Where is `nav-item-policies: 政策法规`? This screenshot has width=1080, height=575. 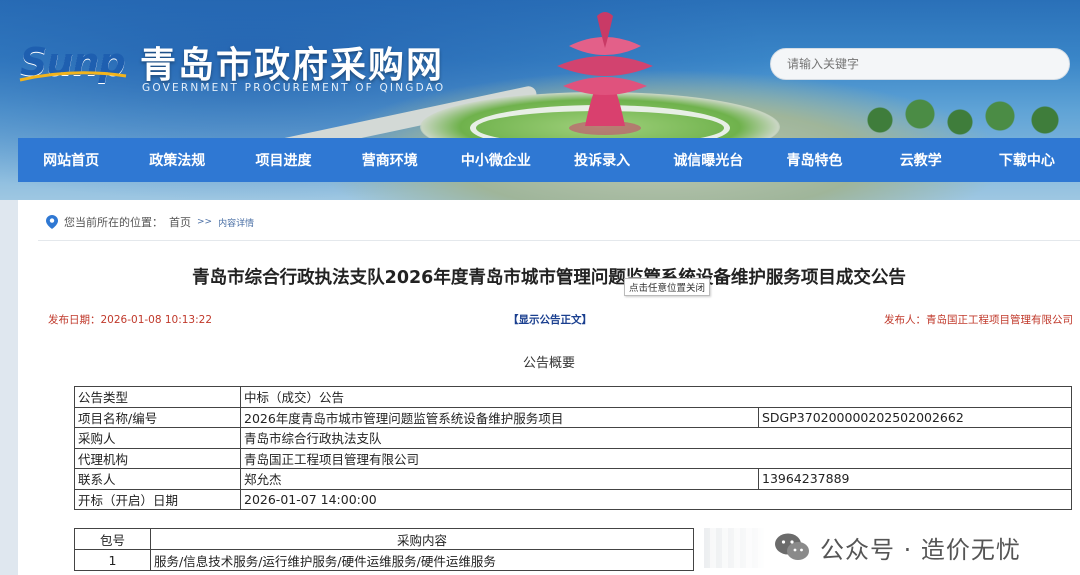
nav-item-policies: 政策法规 is located at coordinates (177, 160).